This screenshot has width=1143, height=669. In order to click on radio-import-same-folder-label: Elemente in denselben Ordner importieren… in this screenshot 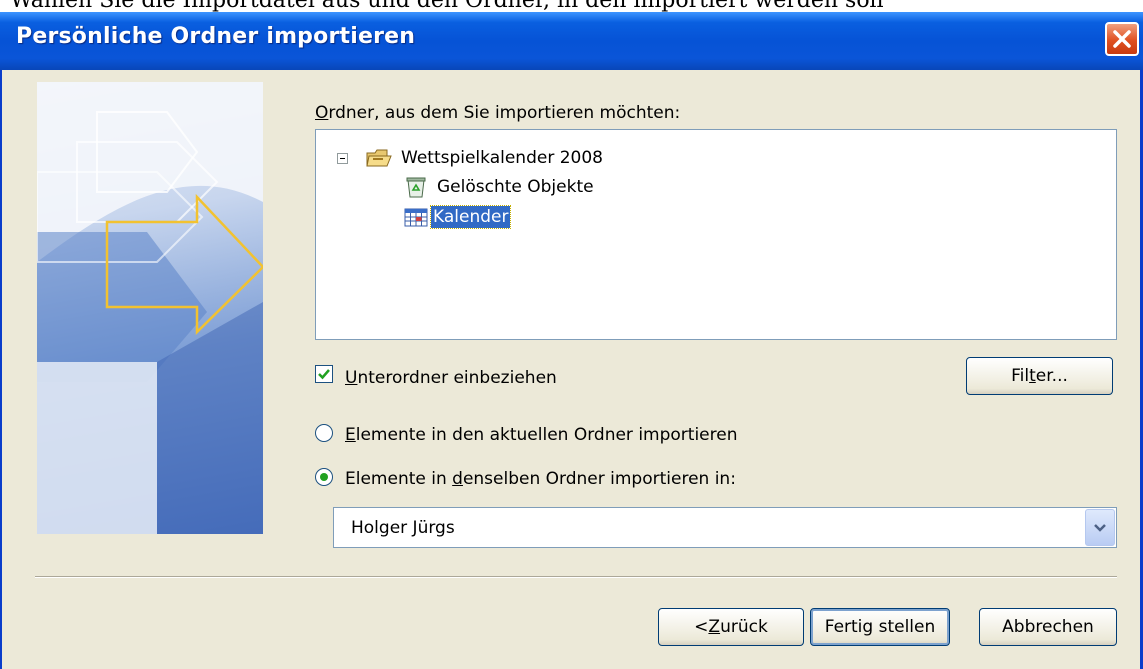, I will do `click(540, 479)`.